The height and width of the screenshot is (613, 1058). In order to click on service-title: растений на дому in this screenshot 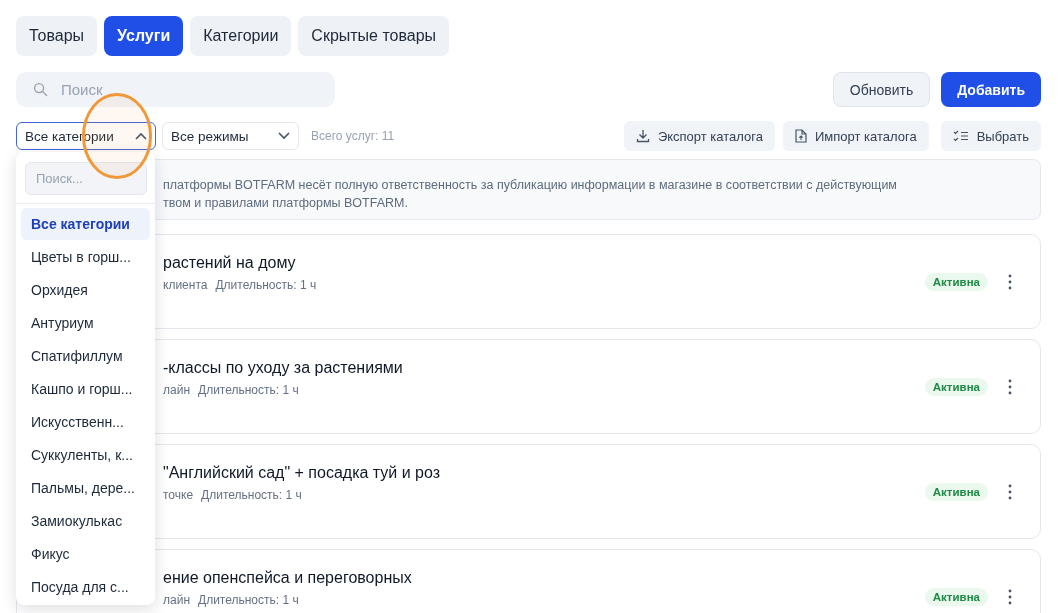, I will do `click(230, 262)`.